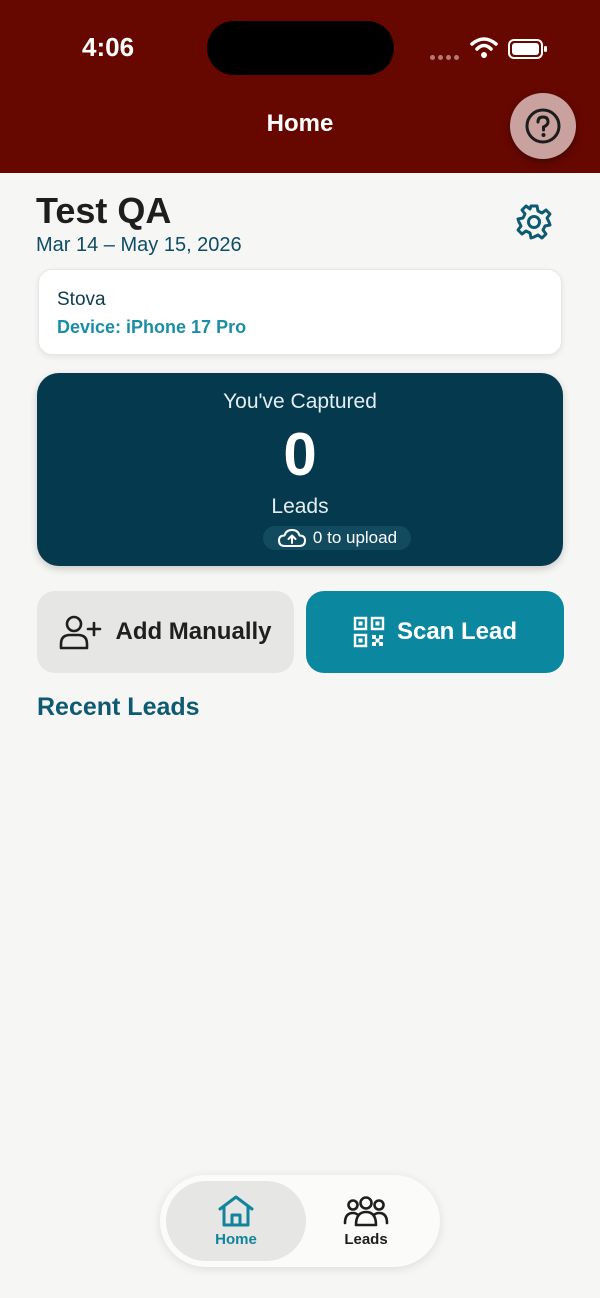 The height and width of the screenshot is (1298, 600). I want to click on qr-code-icon, so click(369, 632).